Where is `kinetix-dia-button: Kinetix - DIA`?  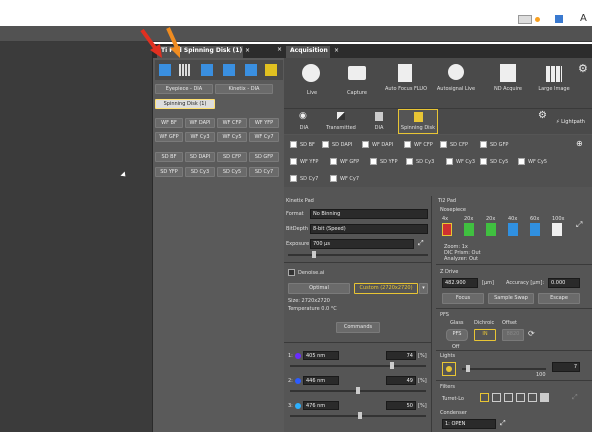 kinetix-dia-button: Kinetix - DIA is located at coordinates (244, 89).